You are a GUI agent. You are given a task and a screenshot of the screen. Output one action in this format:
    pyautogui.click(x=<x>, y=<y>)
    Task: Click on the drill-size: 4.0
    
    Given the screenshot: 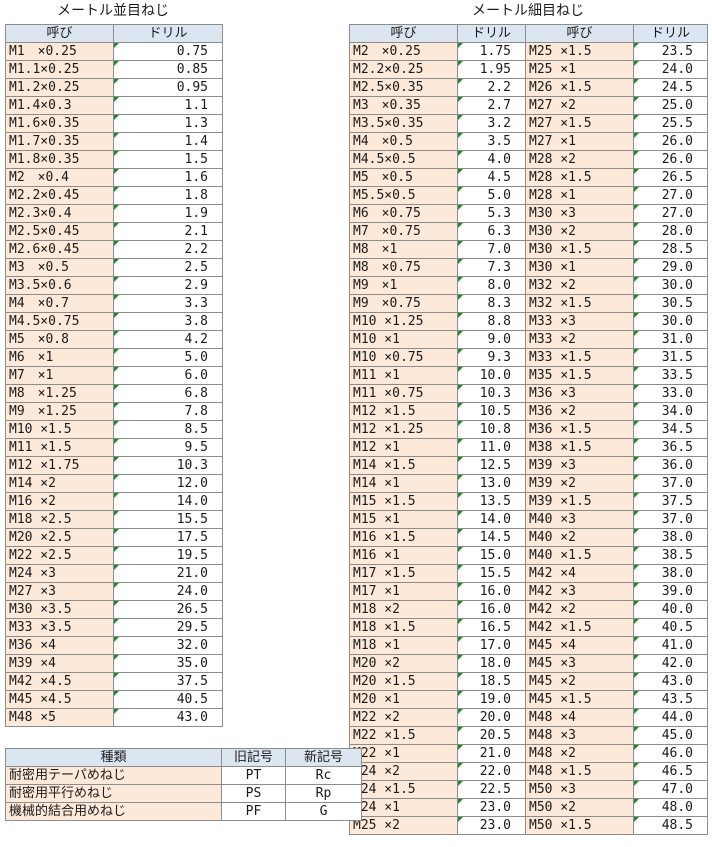 What is the action you would take?
    pyautogui.click(x=491, y=159)
    